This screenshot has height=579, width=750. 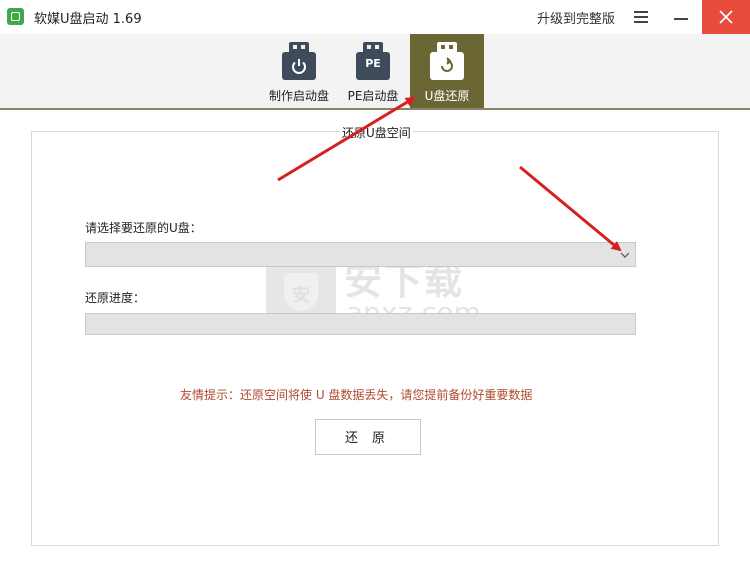 What do you see at coordinates (299, 61) in the screenshot?
I see `usb-power-icon` at bounding box center [299, 61].